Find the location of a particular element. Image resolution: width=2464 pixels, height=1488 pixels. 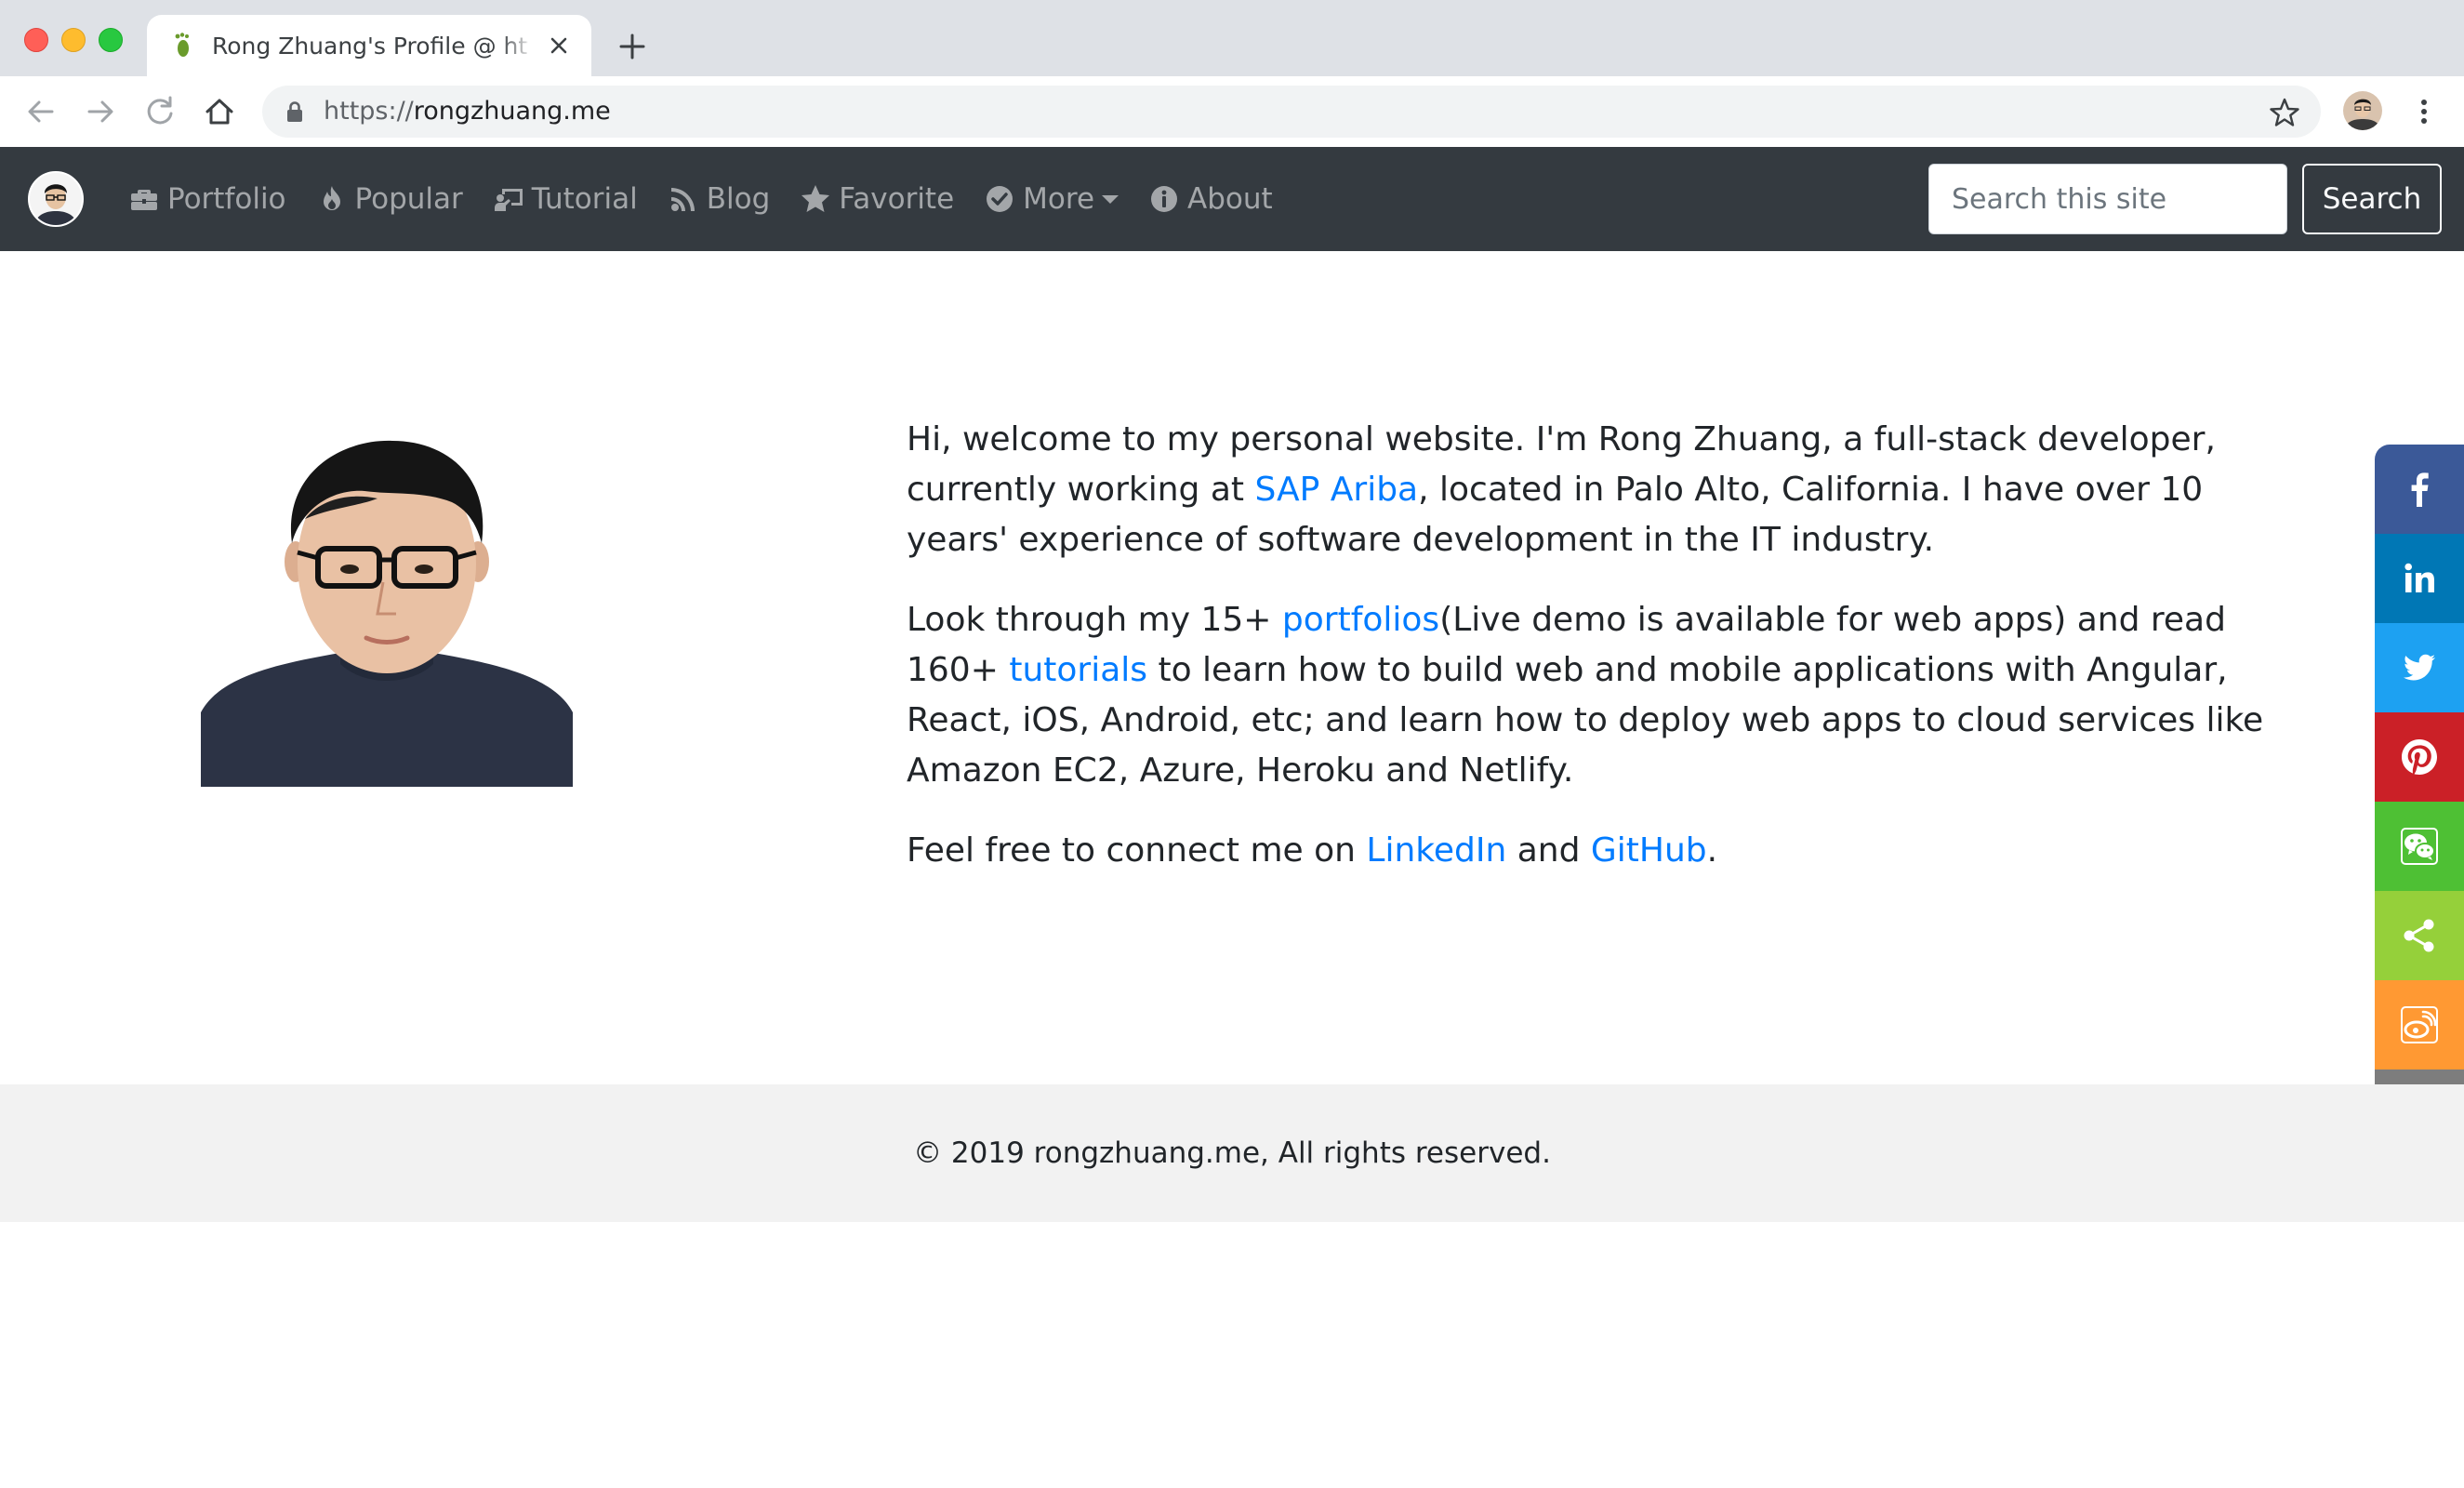

share-pinterest-button is located at coordinates (2419, 757).